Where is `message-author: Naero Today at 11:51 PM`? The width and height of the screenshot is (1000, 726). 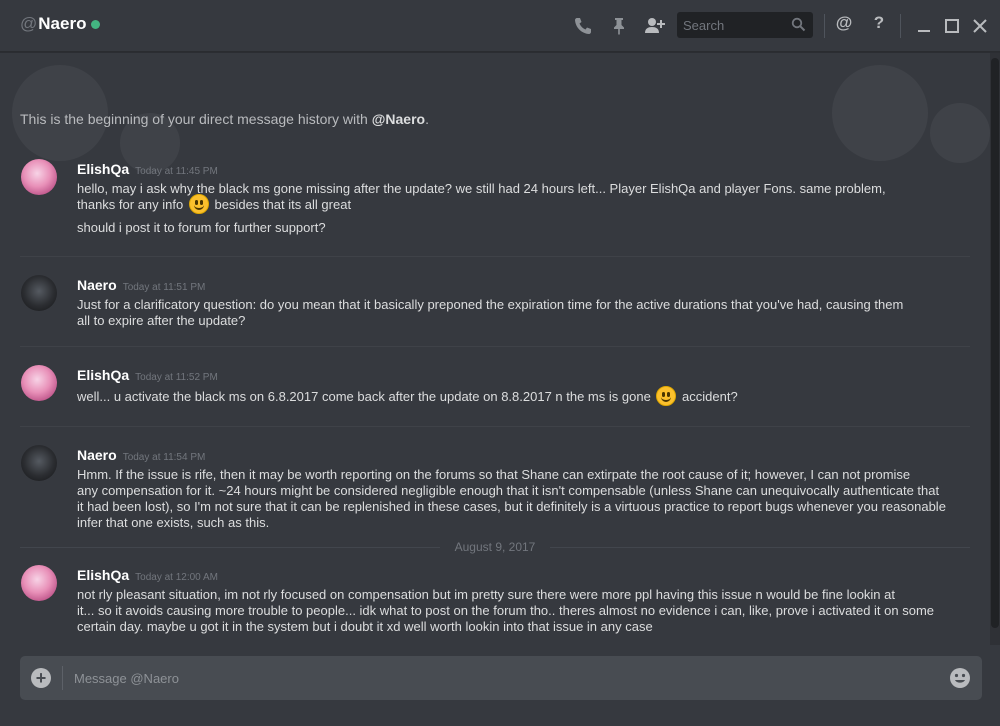 message-author: Naero Today at 11:51 PM is located at coordinates (141, 285).